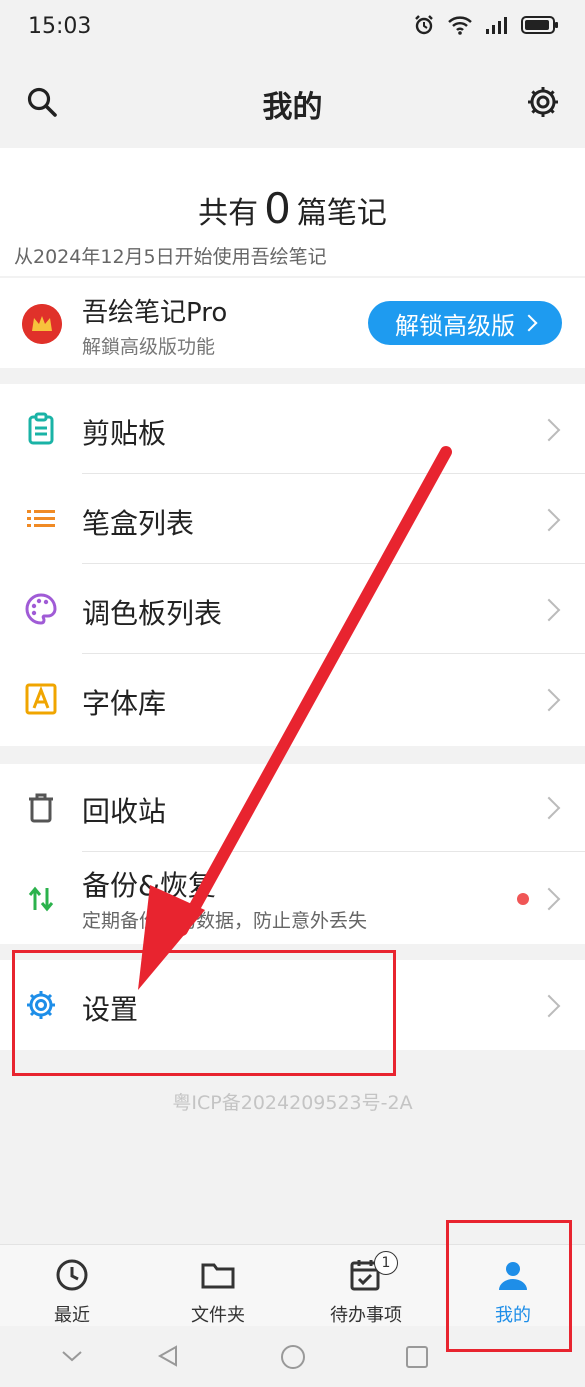  Describe the element at coordinates (149, 885) in the screenshot. I see `menu-item-label: 备份&恢复` at that location.